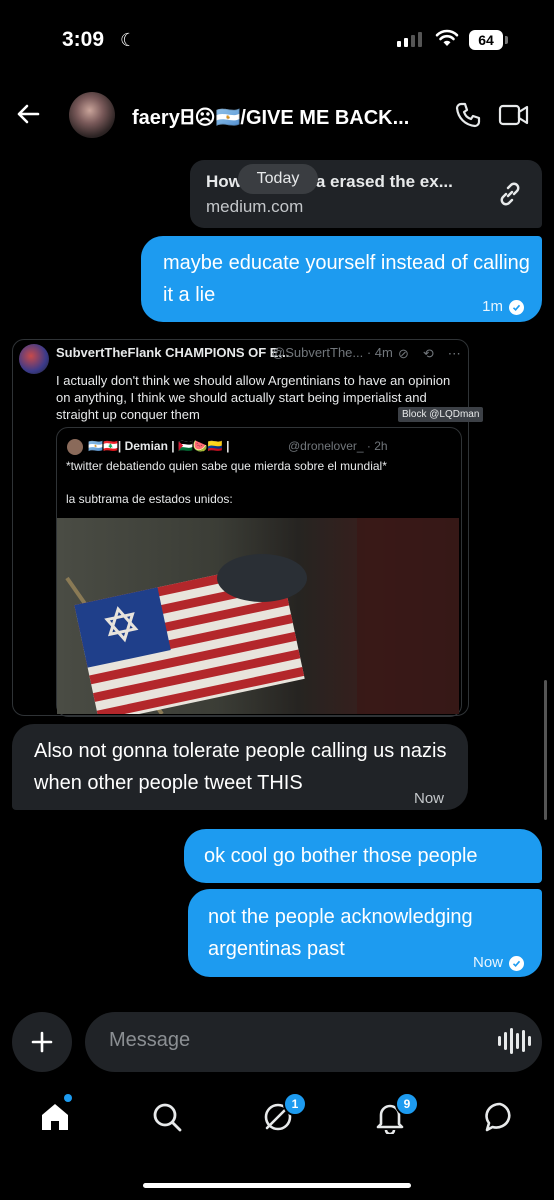 Image resolution: width=554 pixels, height=1200 pixels. I want to click on sent-message-bubble: ok cool go bother those people, so click(363, 856).